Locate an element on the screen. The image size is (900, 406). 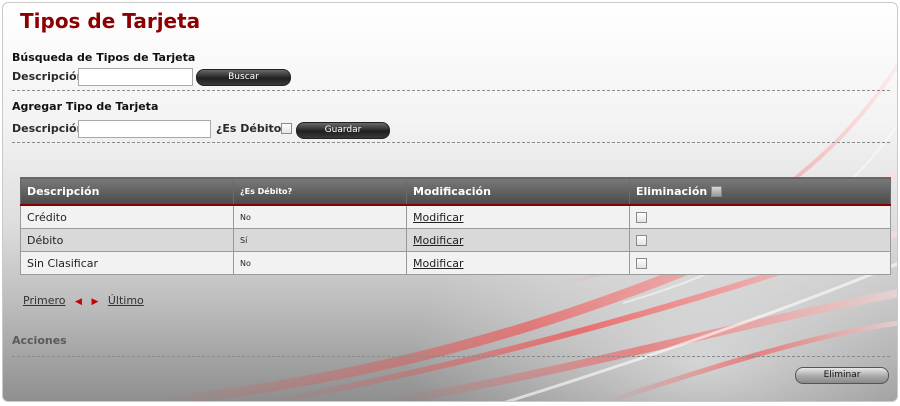
delete-button: Eliminar is located at coordinates (842, 375).